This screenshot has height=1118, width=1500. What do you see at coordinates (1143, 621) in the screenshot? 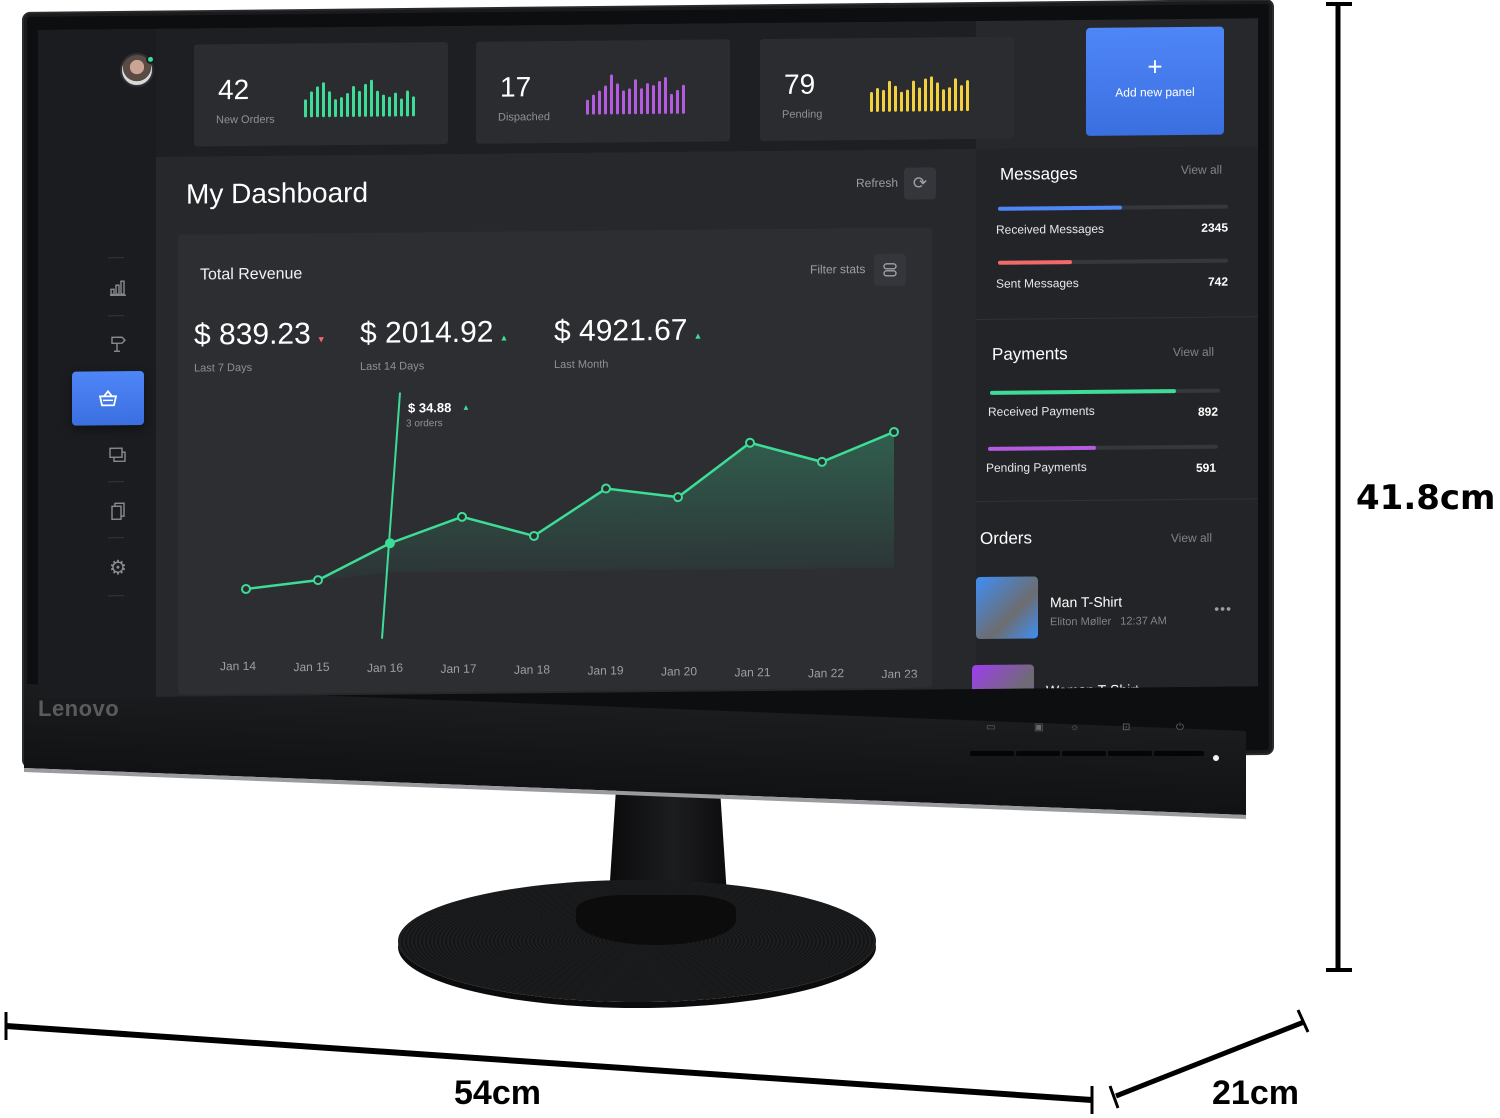
I see `order-time: 12:37 AM` at bounding box center [1143, 621].